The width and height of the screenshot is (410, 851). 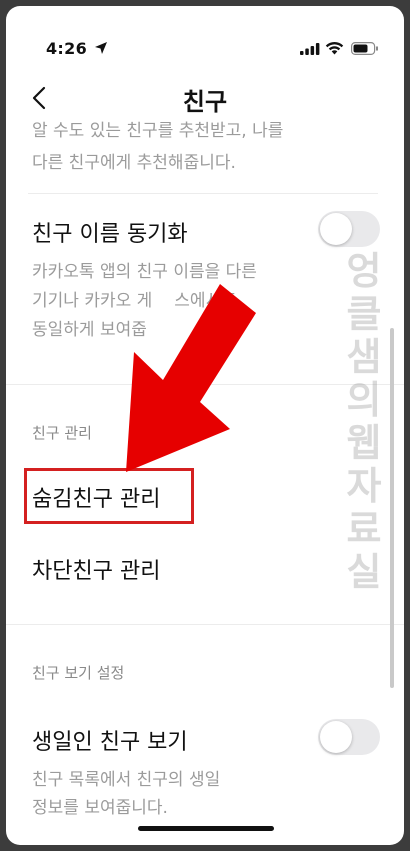 What do you see at coordinates (205, 36) in the screenshot?
I see `status-bar: 4:26` at bounding box center [205, 36].